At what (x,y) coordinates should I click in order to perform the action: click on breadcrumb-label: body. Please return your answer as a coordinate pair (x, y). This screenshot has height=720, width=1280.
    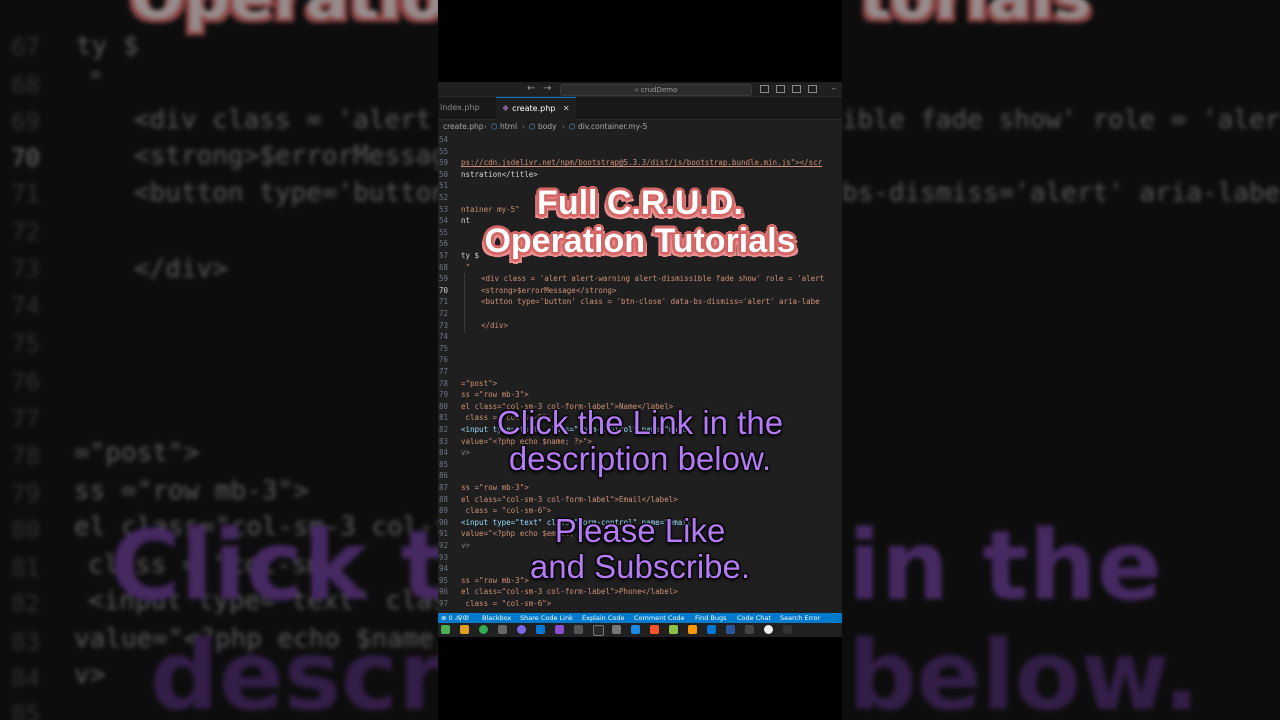
    Looking at the image, I should click on (547, 126).